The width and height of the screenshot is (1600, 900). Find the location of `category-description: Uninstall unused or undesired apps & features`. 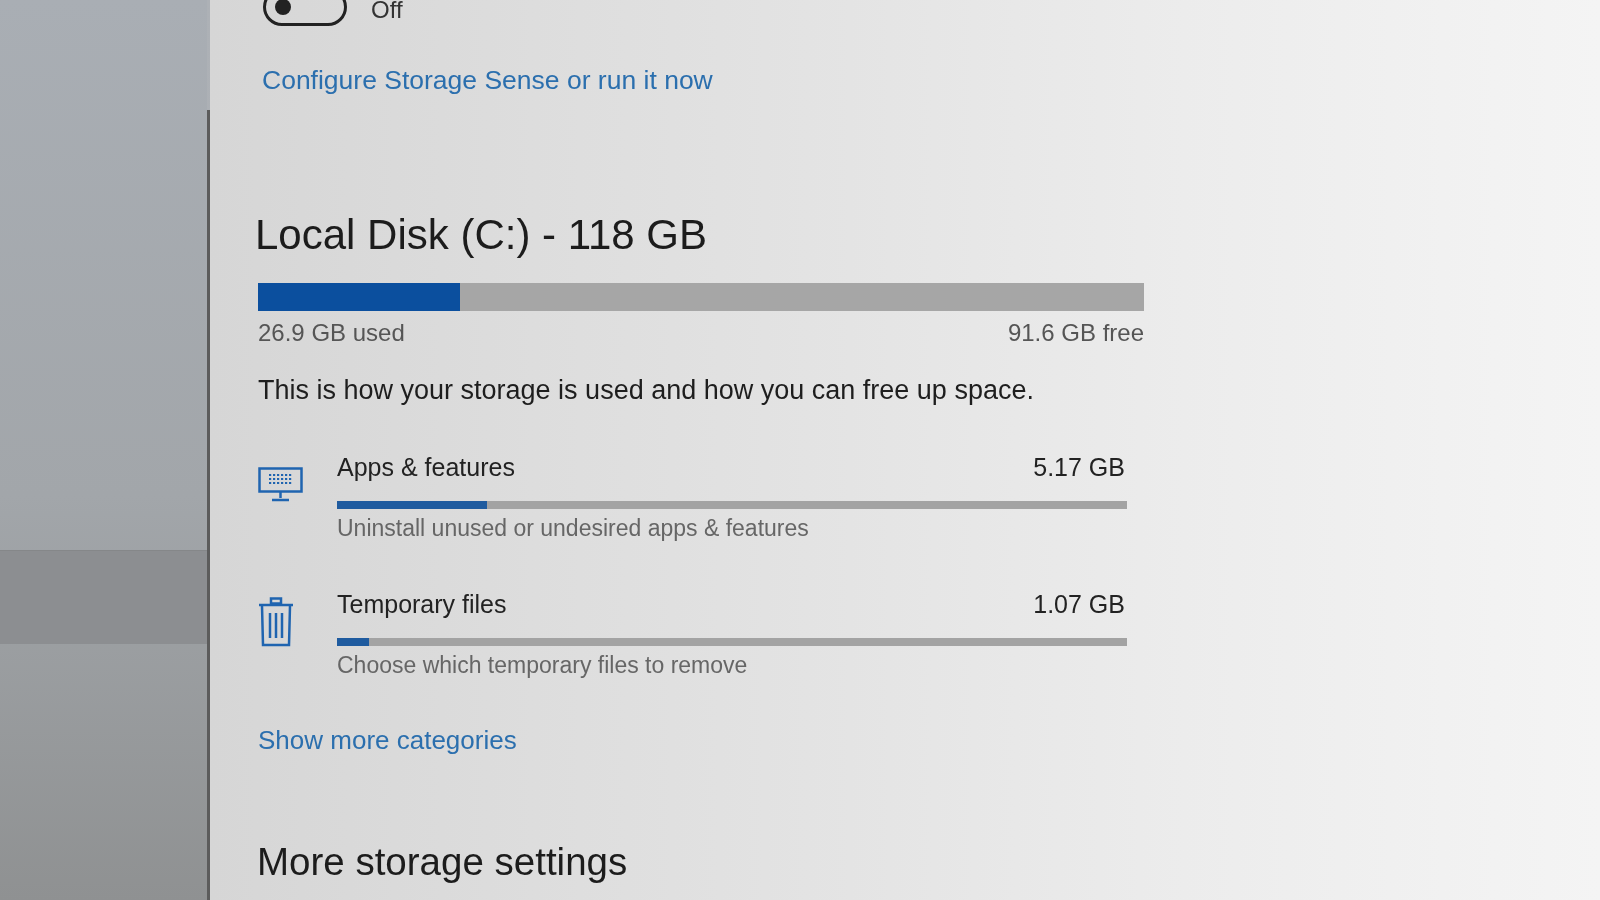

category-description: Uninstall unused or undesired apps & features is located at coordinates (573, 528).